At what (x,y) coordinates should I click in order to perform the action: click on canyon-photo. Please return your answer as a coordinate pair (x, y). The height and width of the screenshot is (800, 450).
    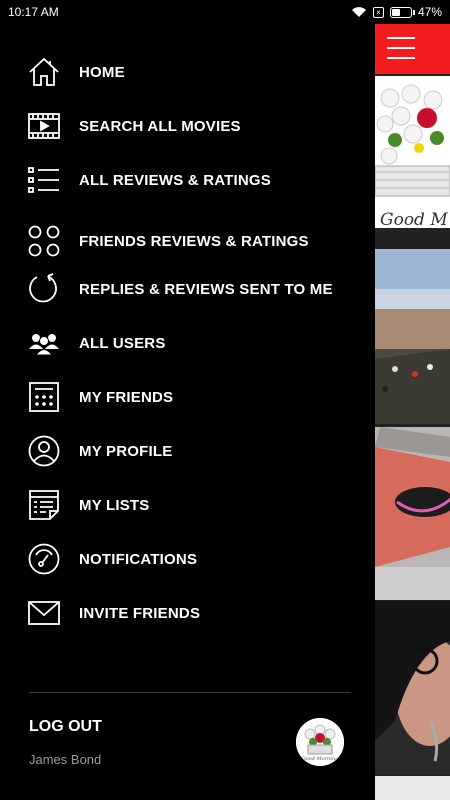
    Looking at the image, I should click on (412, 336).